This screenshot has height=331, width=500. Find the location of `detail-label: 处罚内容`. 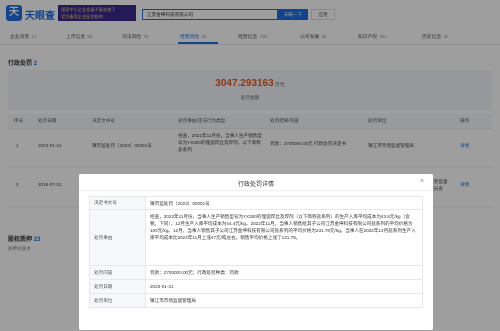

detail-label: 处罚内容 is located at coordinates (118, 272).